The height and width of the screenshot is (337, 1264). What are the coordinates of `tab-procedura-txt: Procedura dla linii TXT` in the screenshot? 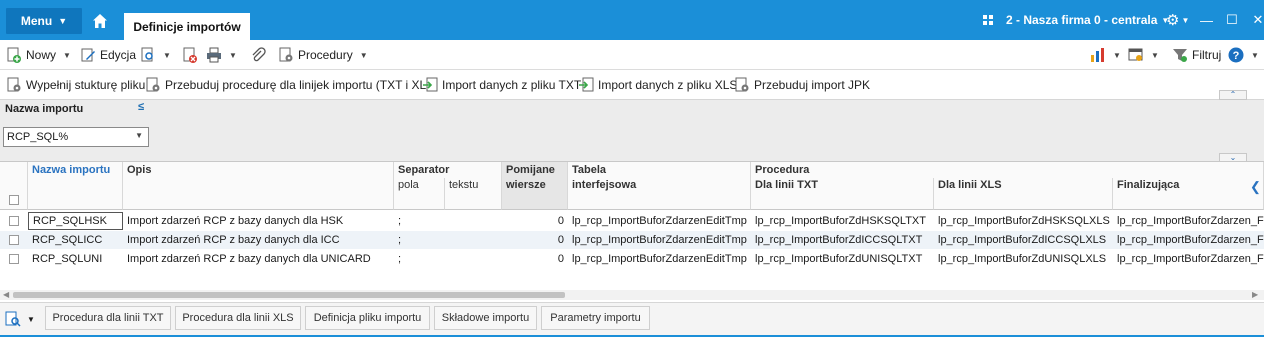 It's located at (108, 318).